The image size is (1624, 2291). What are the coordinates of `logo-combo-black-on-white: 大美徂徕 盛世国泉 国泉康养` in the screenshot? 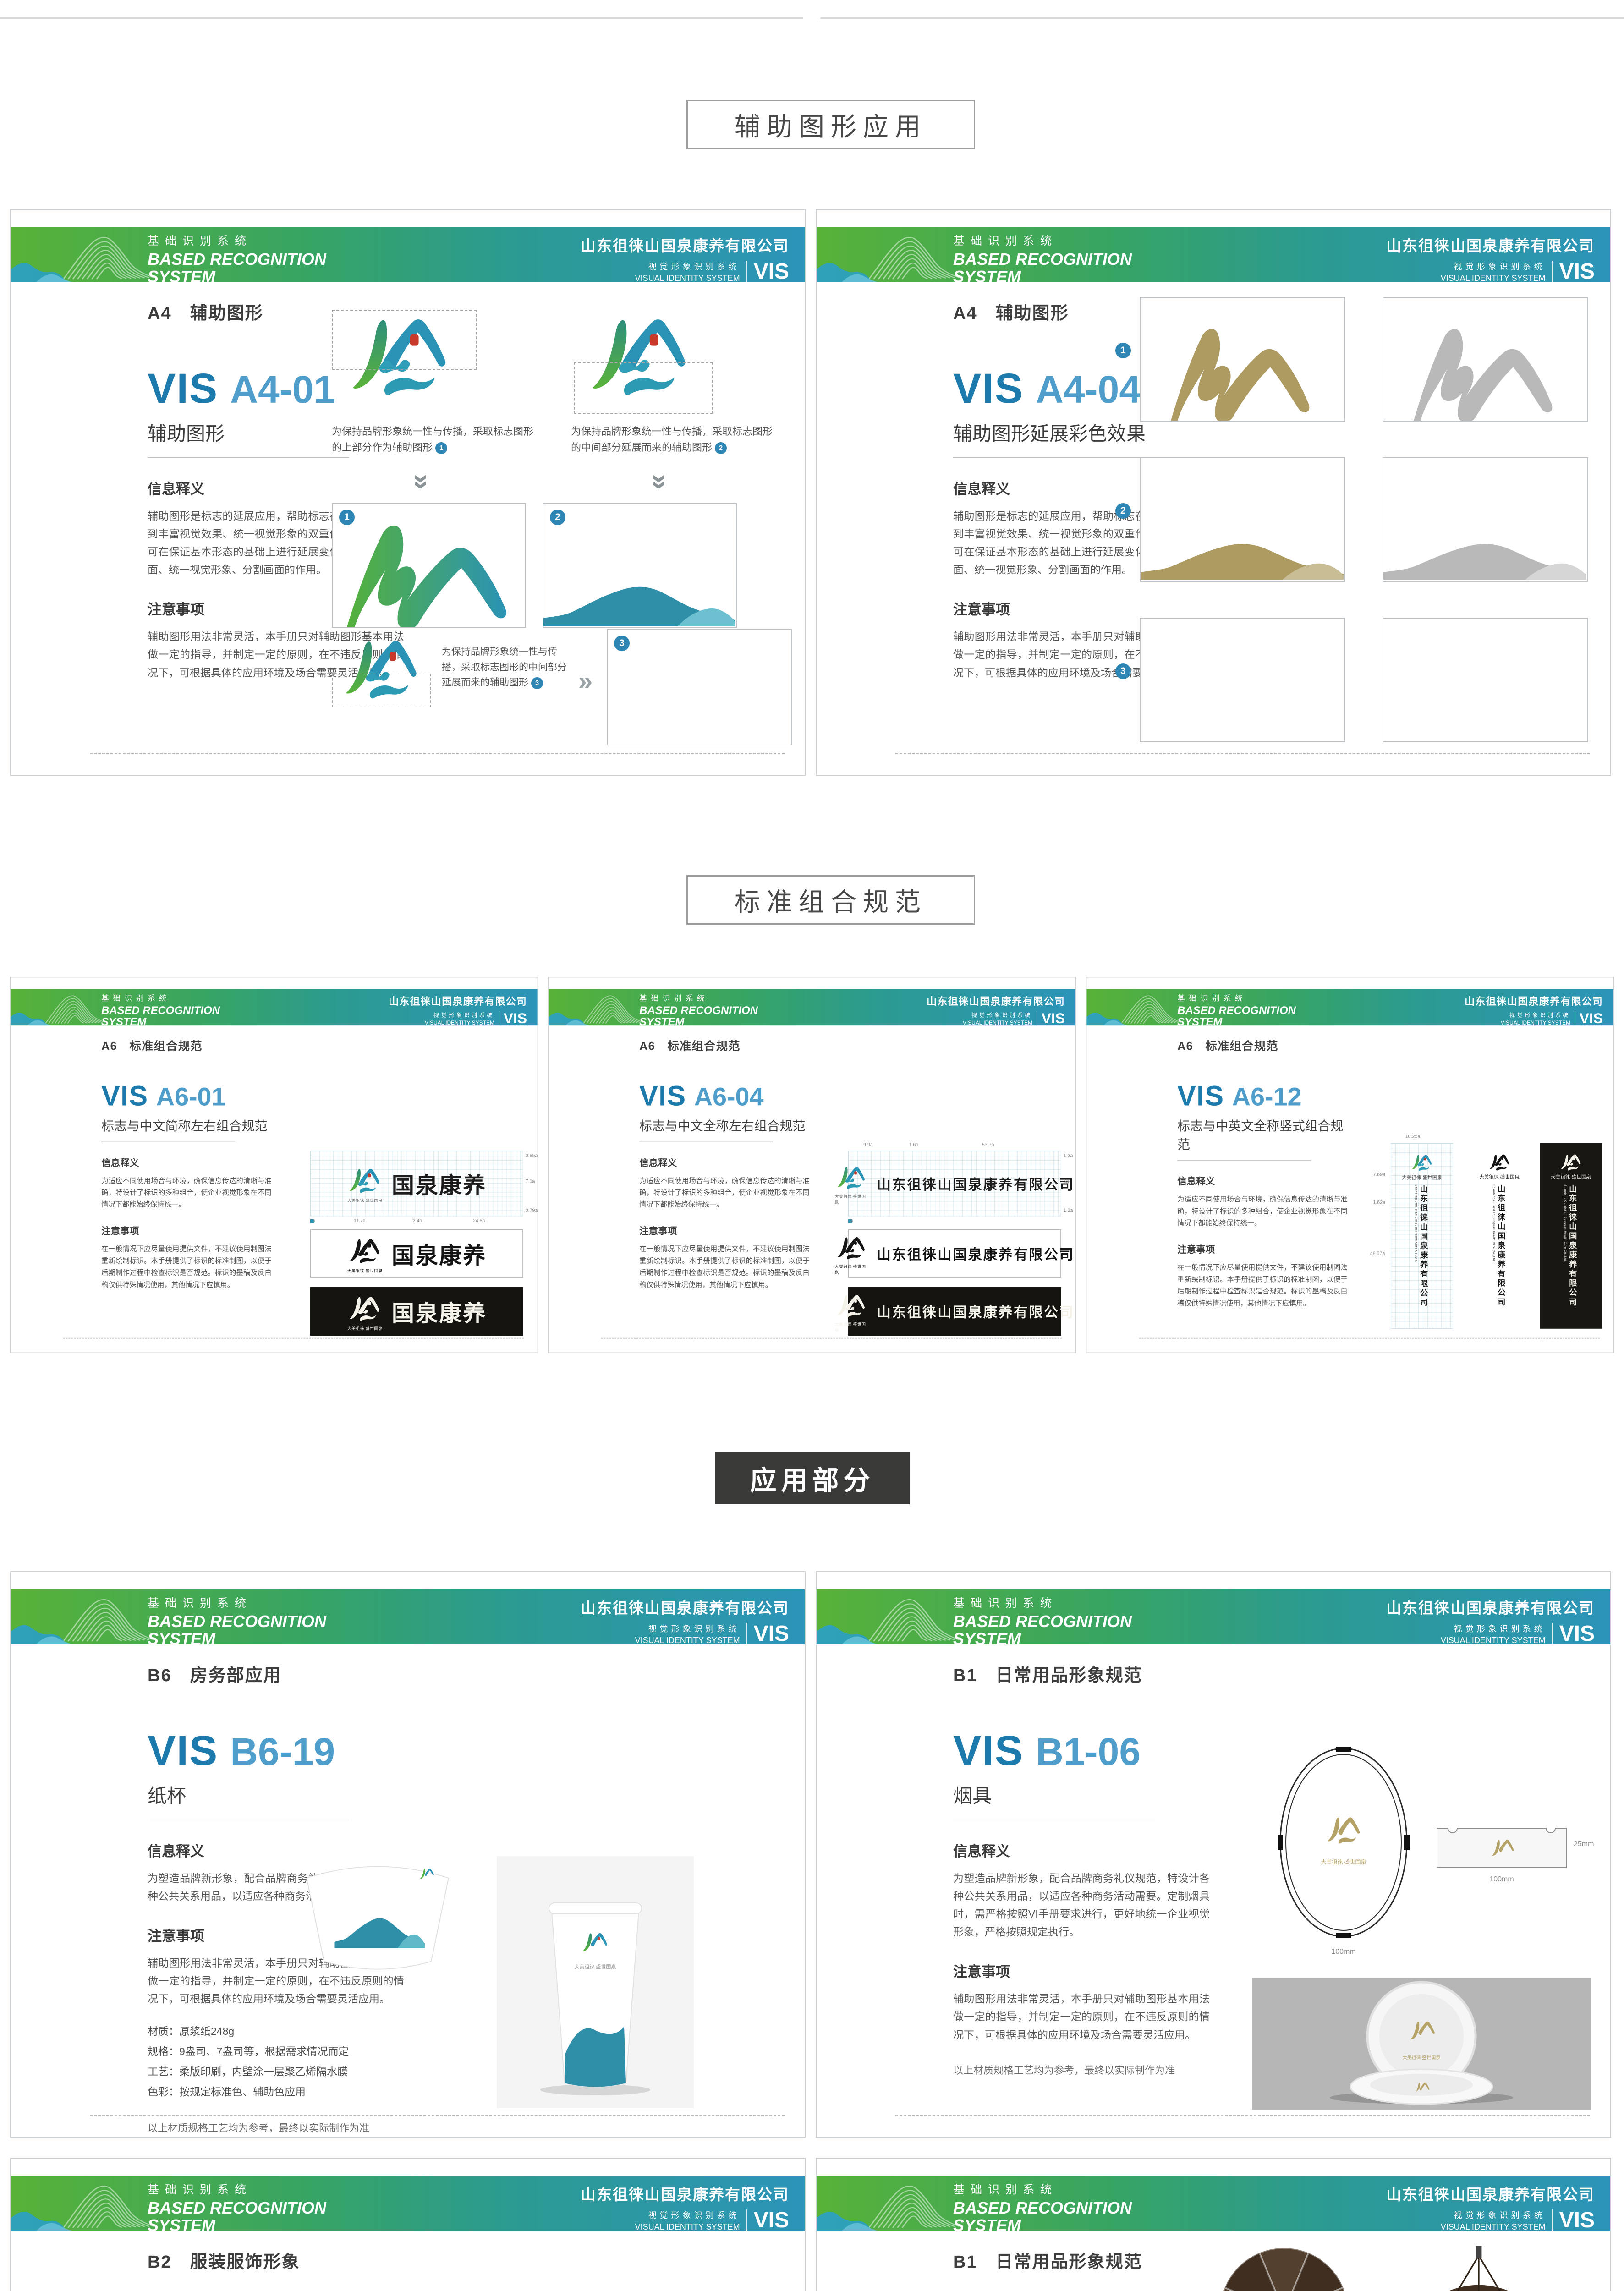 It's located at (416, 1253).